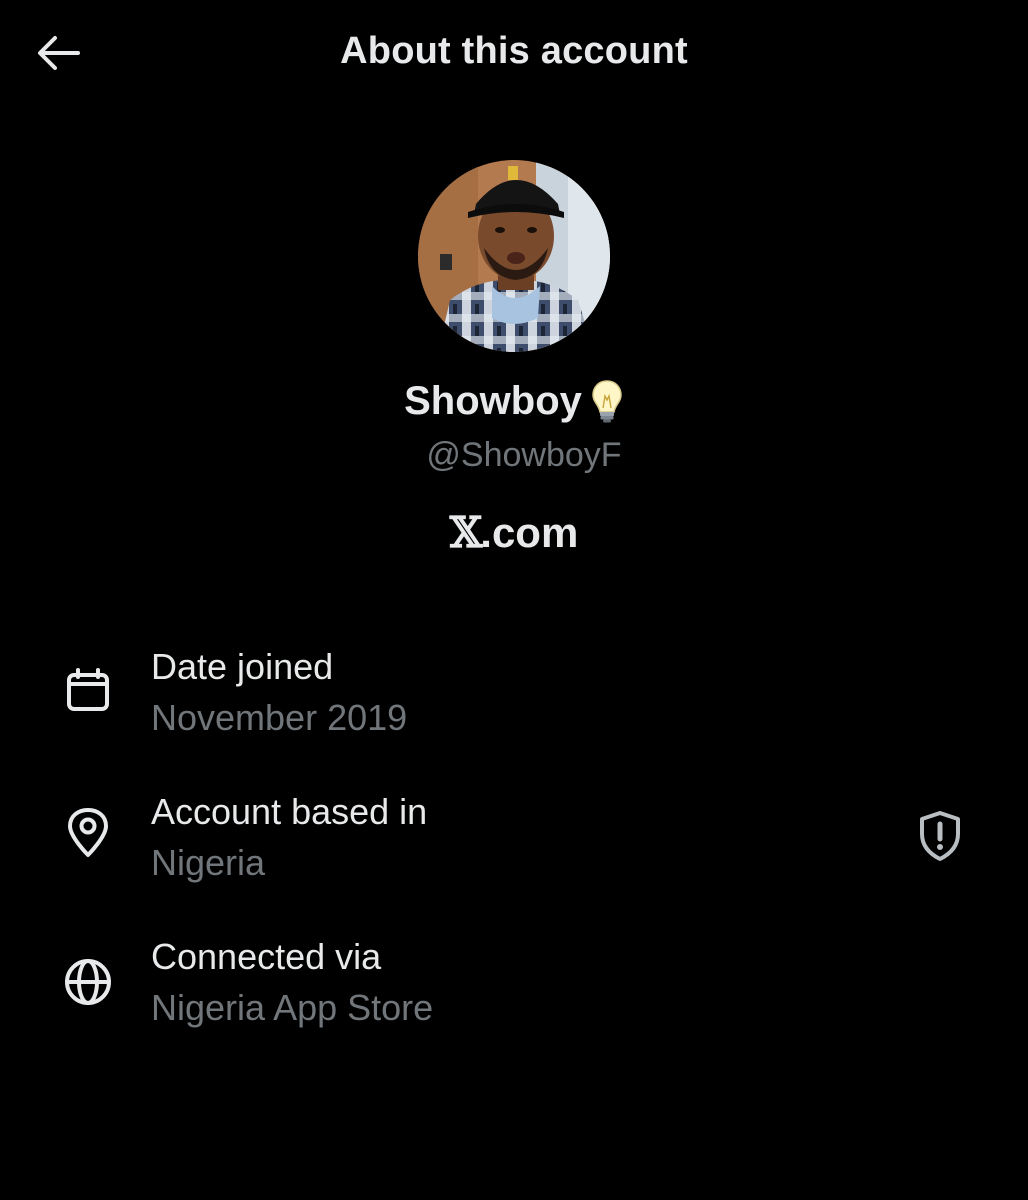 Image resolution: width=1028 pixels, height=1200 pixels. Describe the element at coordinates (242, 666) in the screenshot. I see `info-label: Date joined` at that location.